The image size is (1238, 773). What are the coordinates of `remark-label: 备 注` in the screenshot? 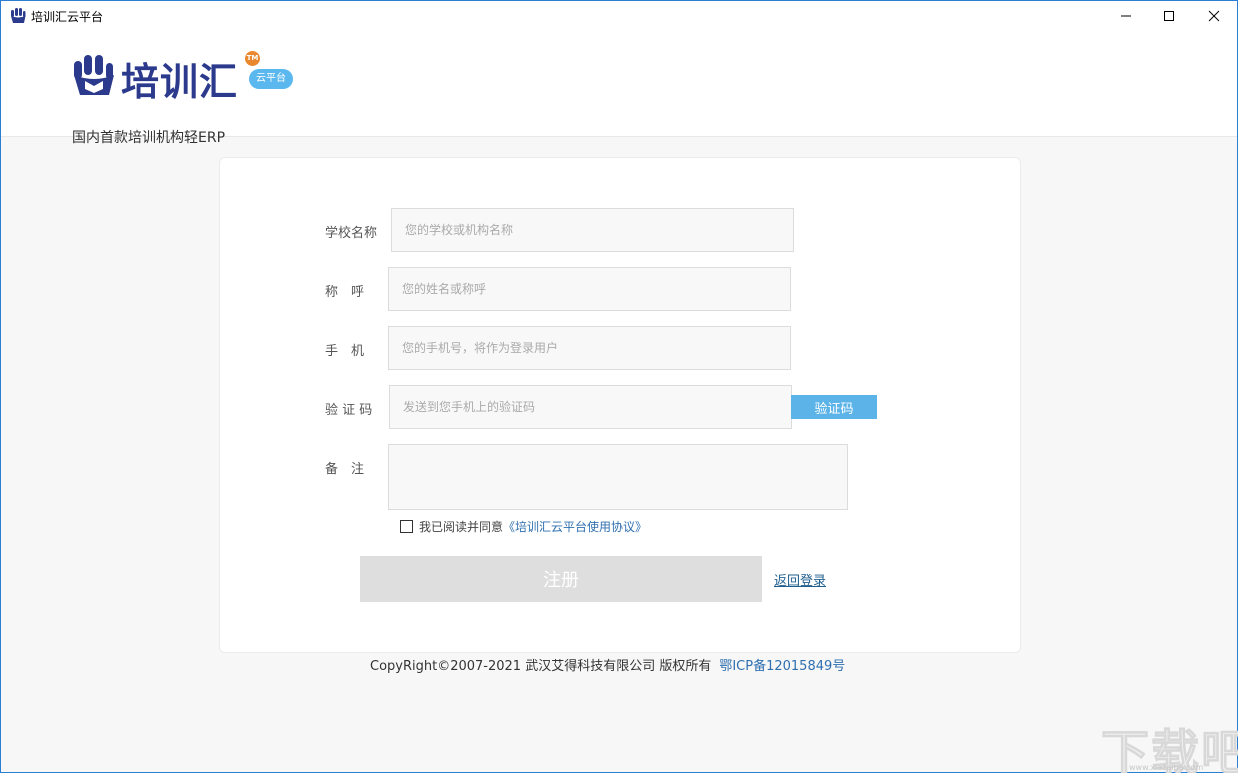 It's located at (345, 469).